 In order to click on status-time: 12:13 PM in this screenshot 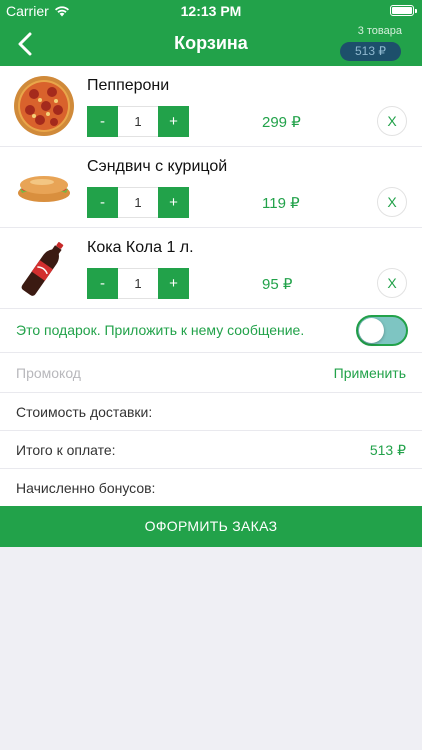, I will do `click(211, 11)`.